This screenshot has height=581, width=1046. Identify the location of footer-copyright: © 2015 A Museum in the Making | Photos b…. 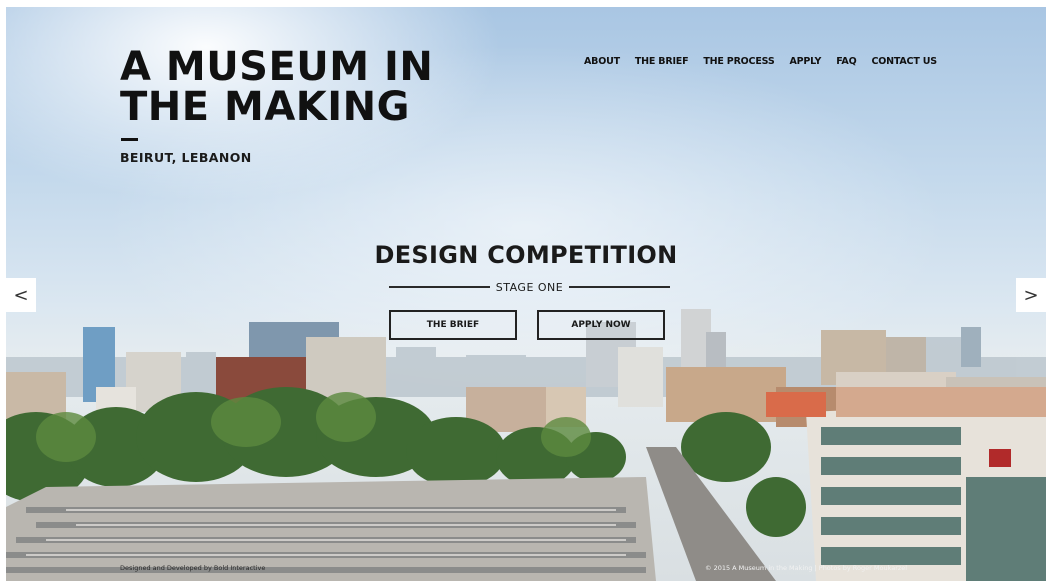
(806, 568).